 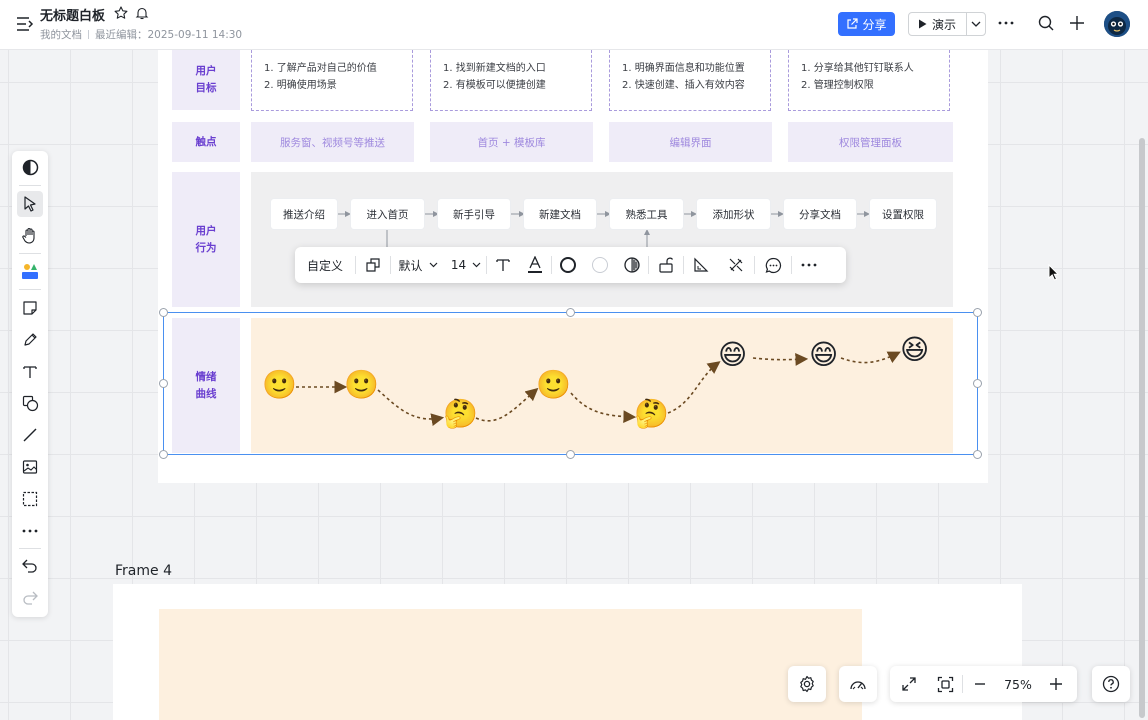 What do you see at coordinates (325, 265) in the screenshot?
I see `style-preset-button: 自定义` at bounding box center [325, 265].